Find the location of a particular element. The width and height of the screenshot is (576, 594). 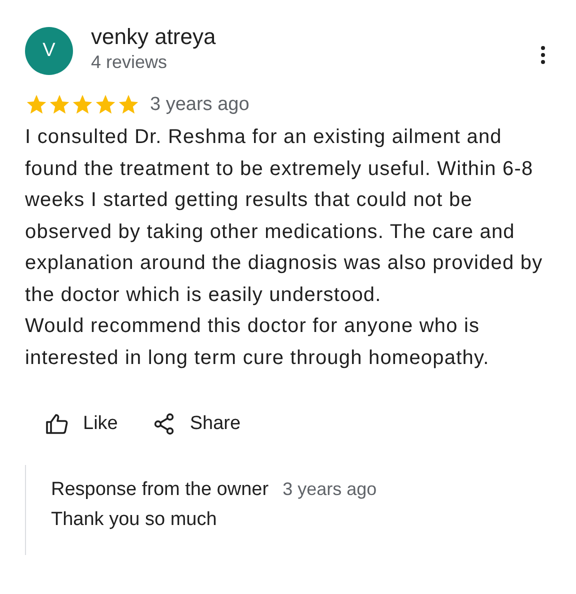

reviewer-name: venky atreya is located at coordinates (311, 37).